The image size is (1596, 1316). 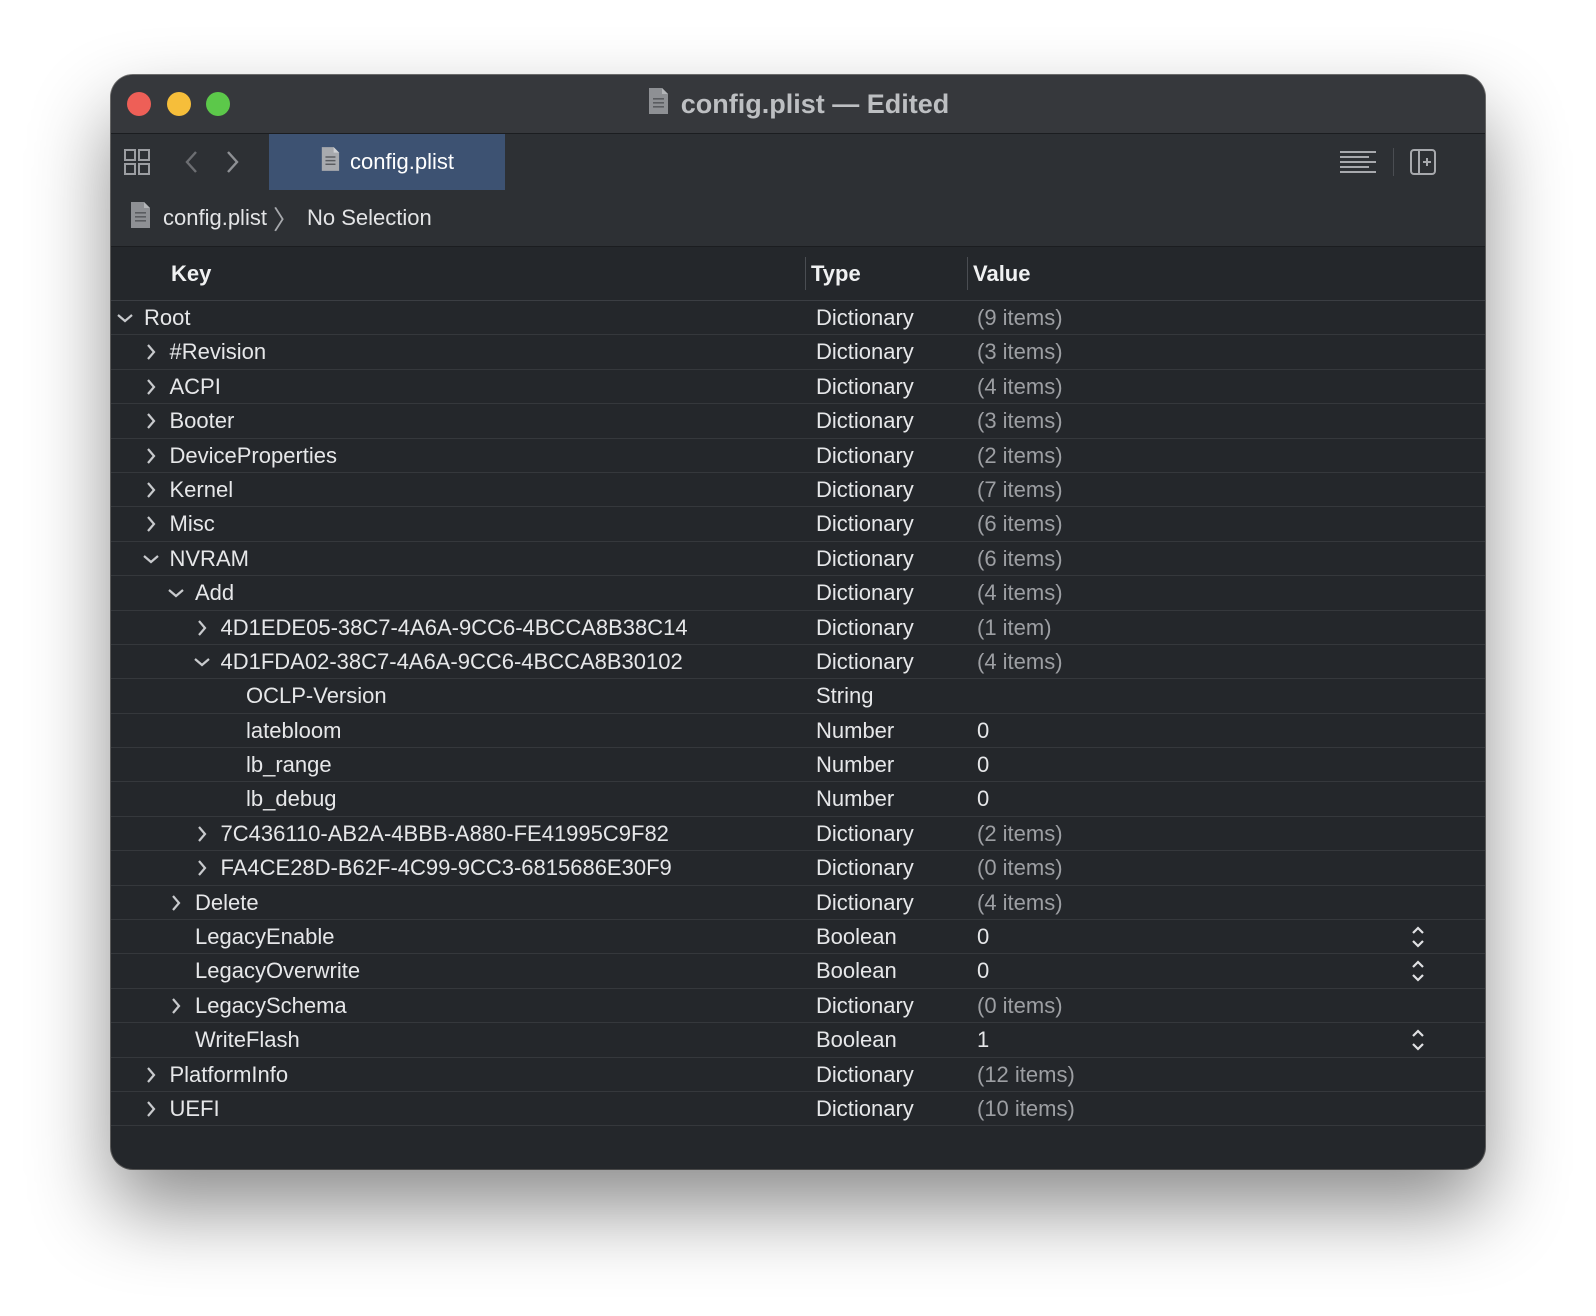 What do you see at coordinates (191, 162) in the screenshot?
I see `back-chevron-icon` at bounding box center [191, 162].